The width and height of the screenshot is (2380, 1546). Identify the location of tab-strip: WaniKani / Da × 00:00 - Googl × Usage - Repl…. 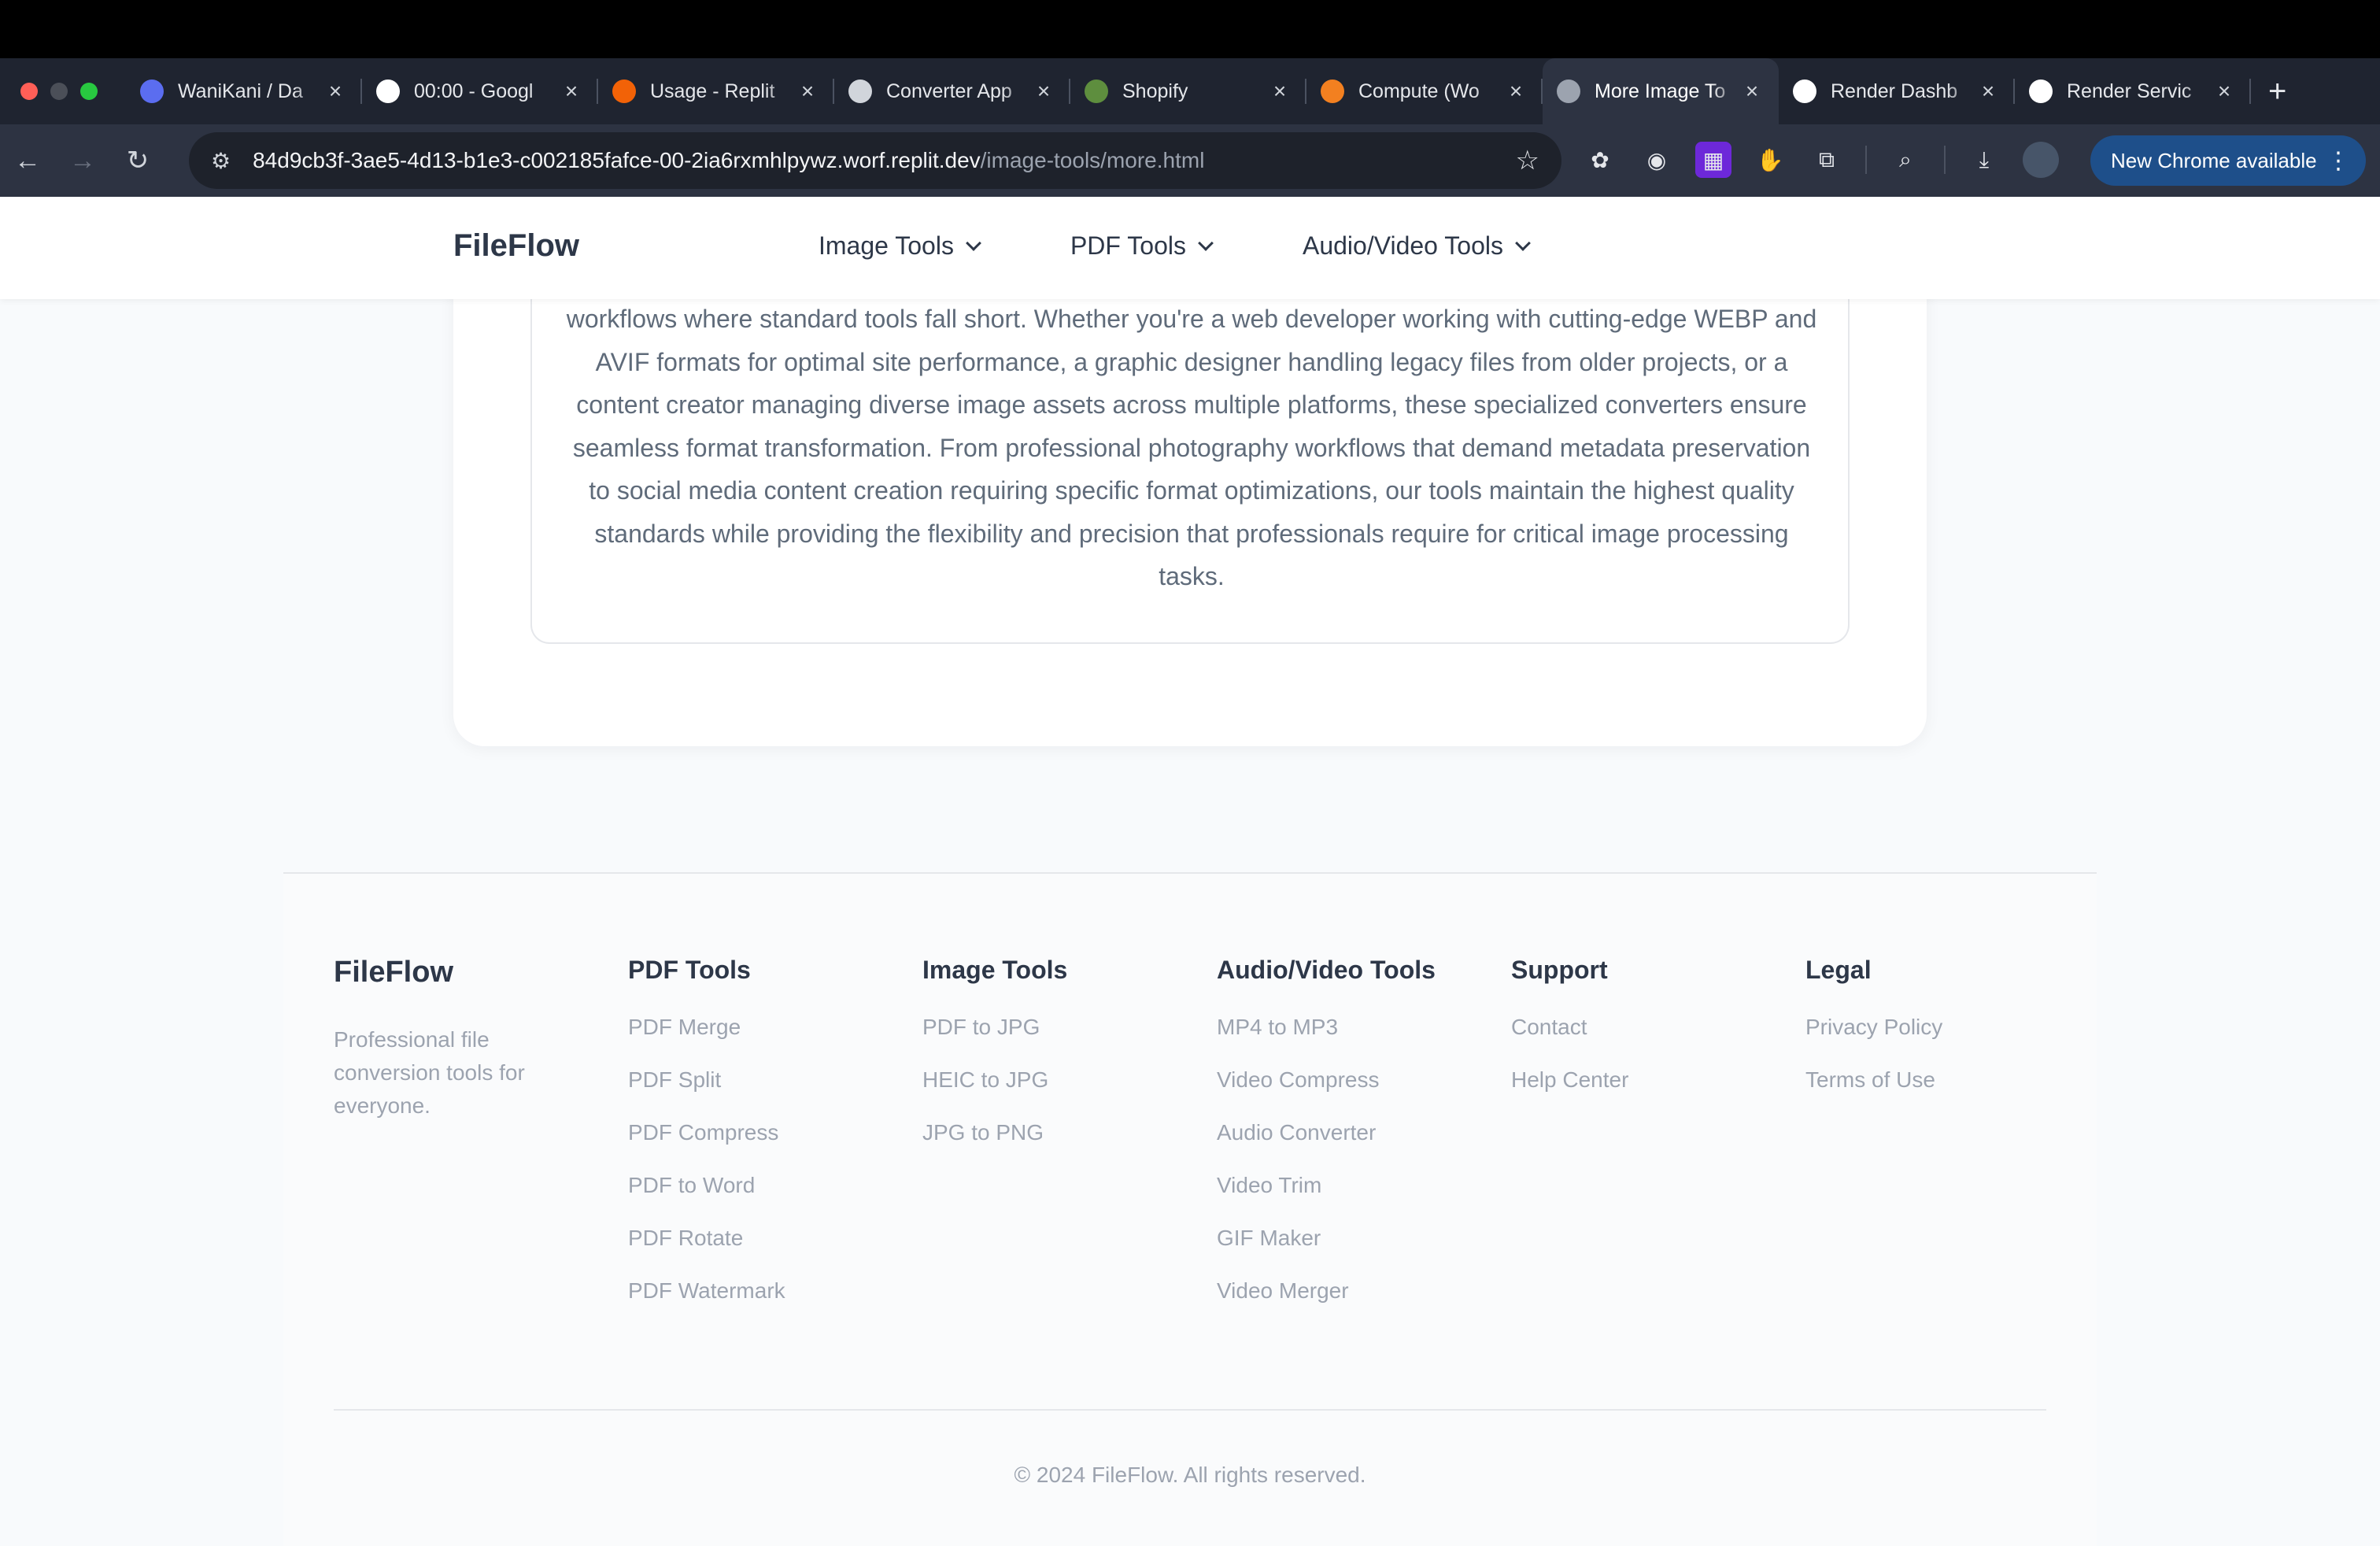
(1190, 91).